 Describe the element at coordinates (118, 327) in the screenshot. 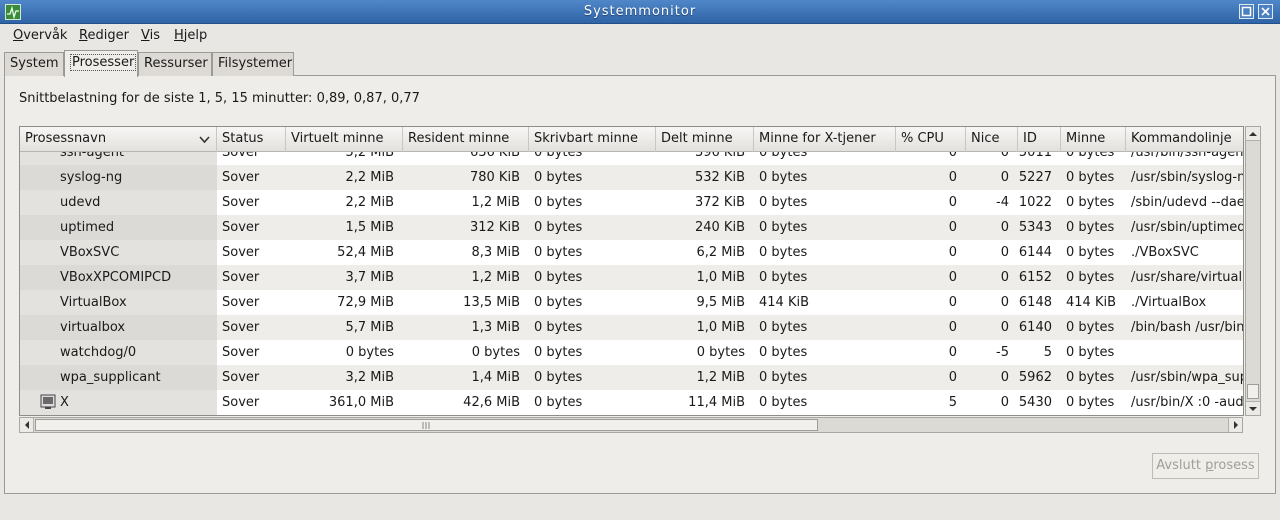

I see `cell-prosessnavn: virtualbox` at that location.